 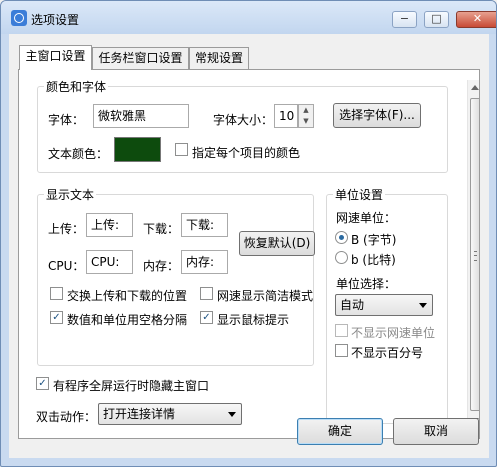 What do you see at coordinates (66, 417) in the screenshot?
I see `double-click-label: 双击动作：` at bounding box center [66, 417].